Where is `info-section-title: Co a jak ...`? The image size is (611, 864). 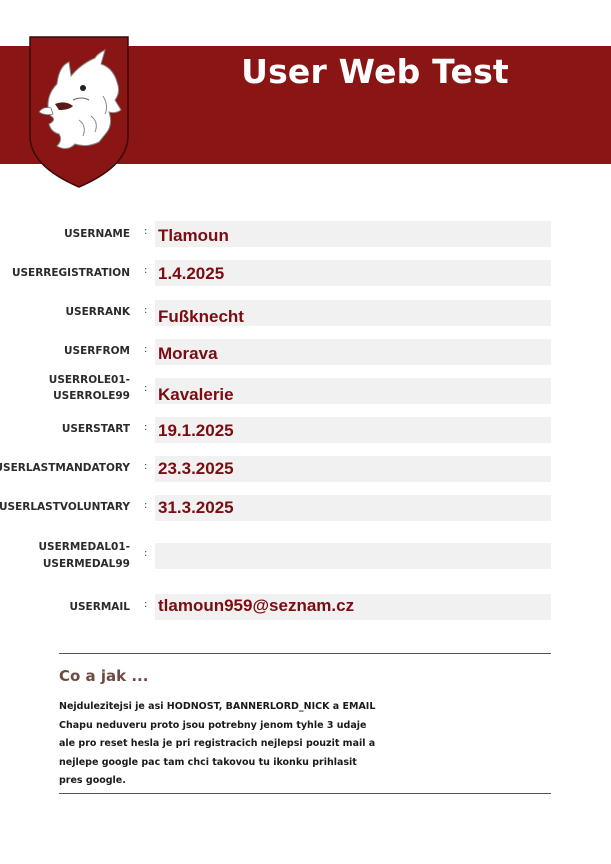
info-section-title: Co a jak ... is located at coordinates (104, 676).